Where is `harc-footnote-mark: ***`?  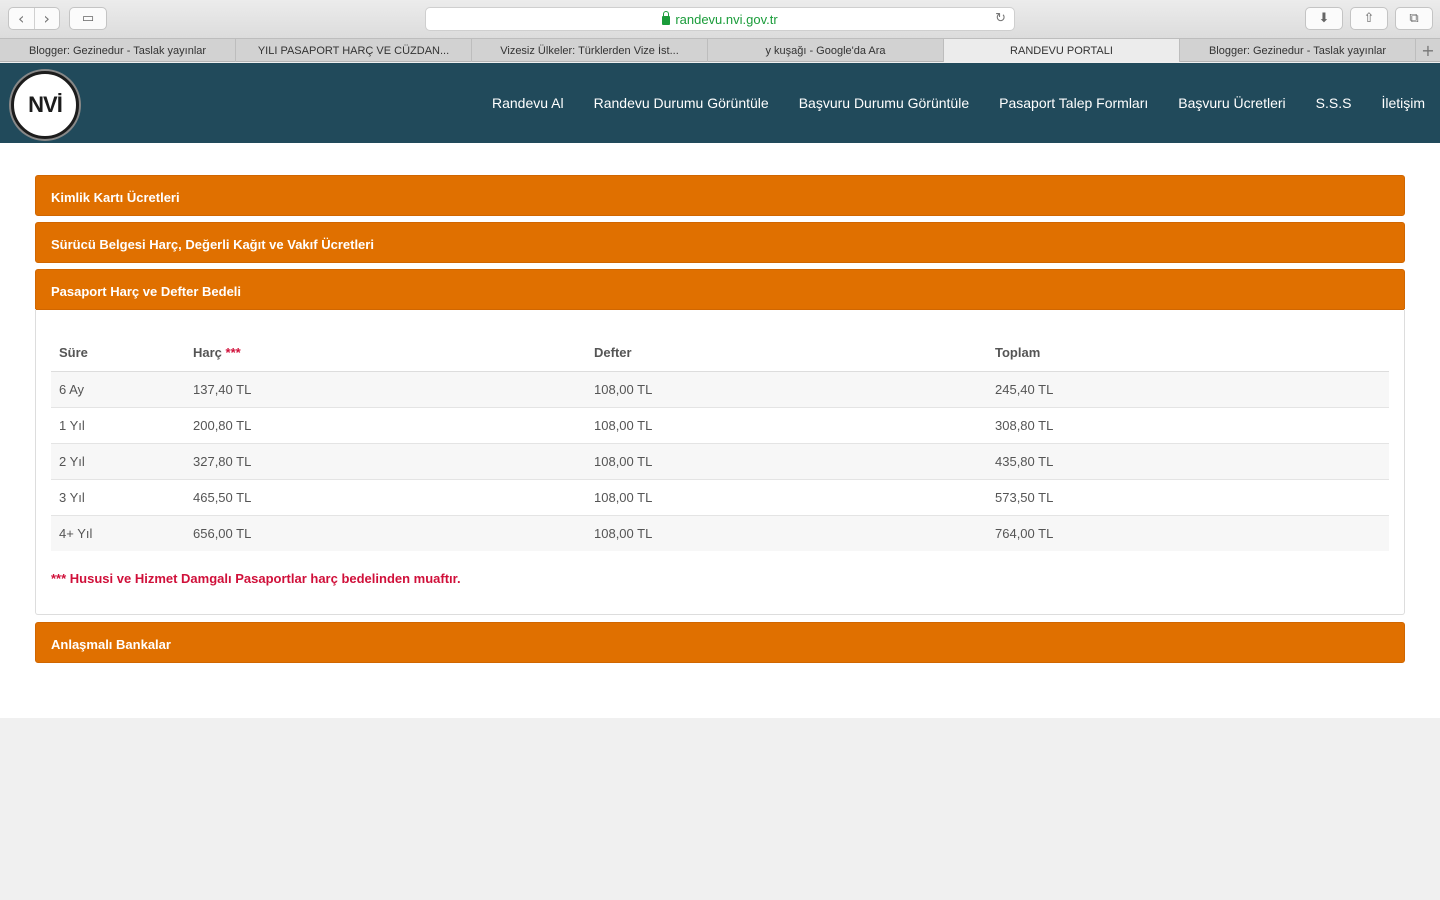 harc-footnote-mark: *** is located at coordinates (233, 353).